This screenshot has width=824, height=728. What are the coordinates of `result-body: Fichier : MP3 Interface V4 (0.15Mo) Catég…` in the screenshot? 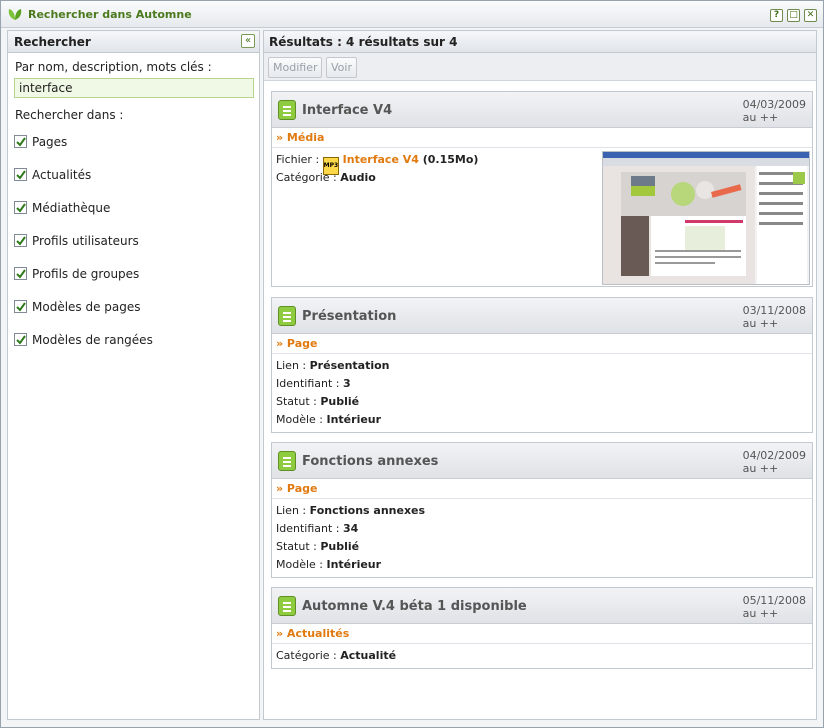 It's located at (542, 216).